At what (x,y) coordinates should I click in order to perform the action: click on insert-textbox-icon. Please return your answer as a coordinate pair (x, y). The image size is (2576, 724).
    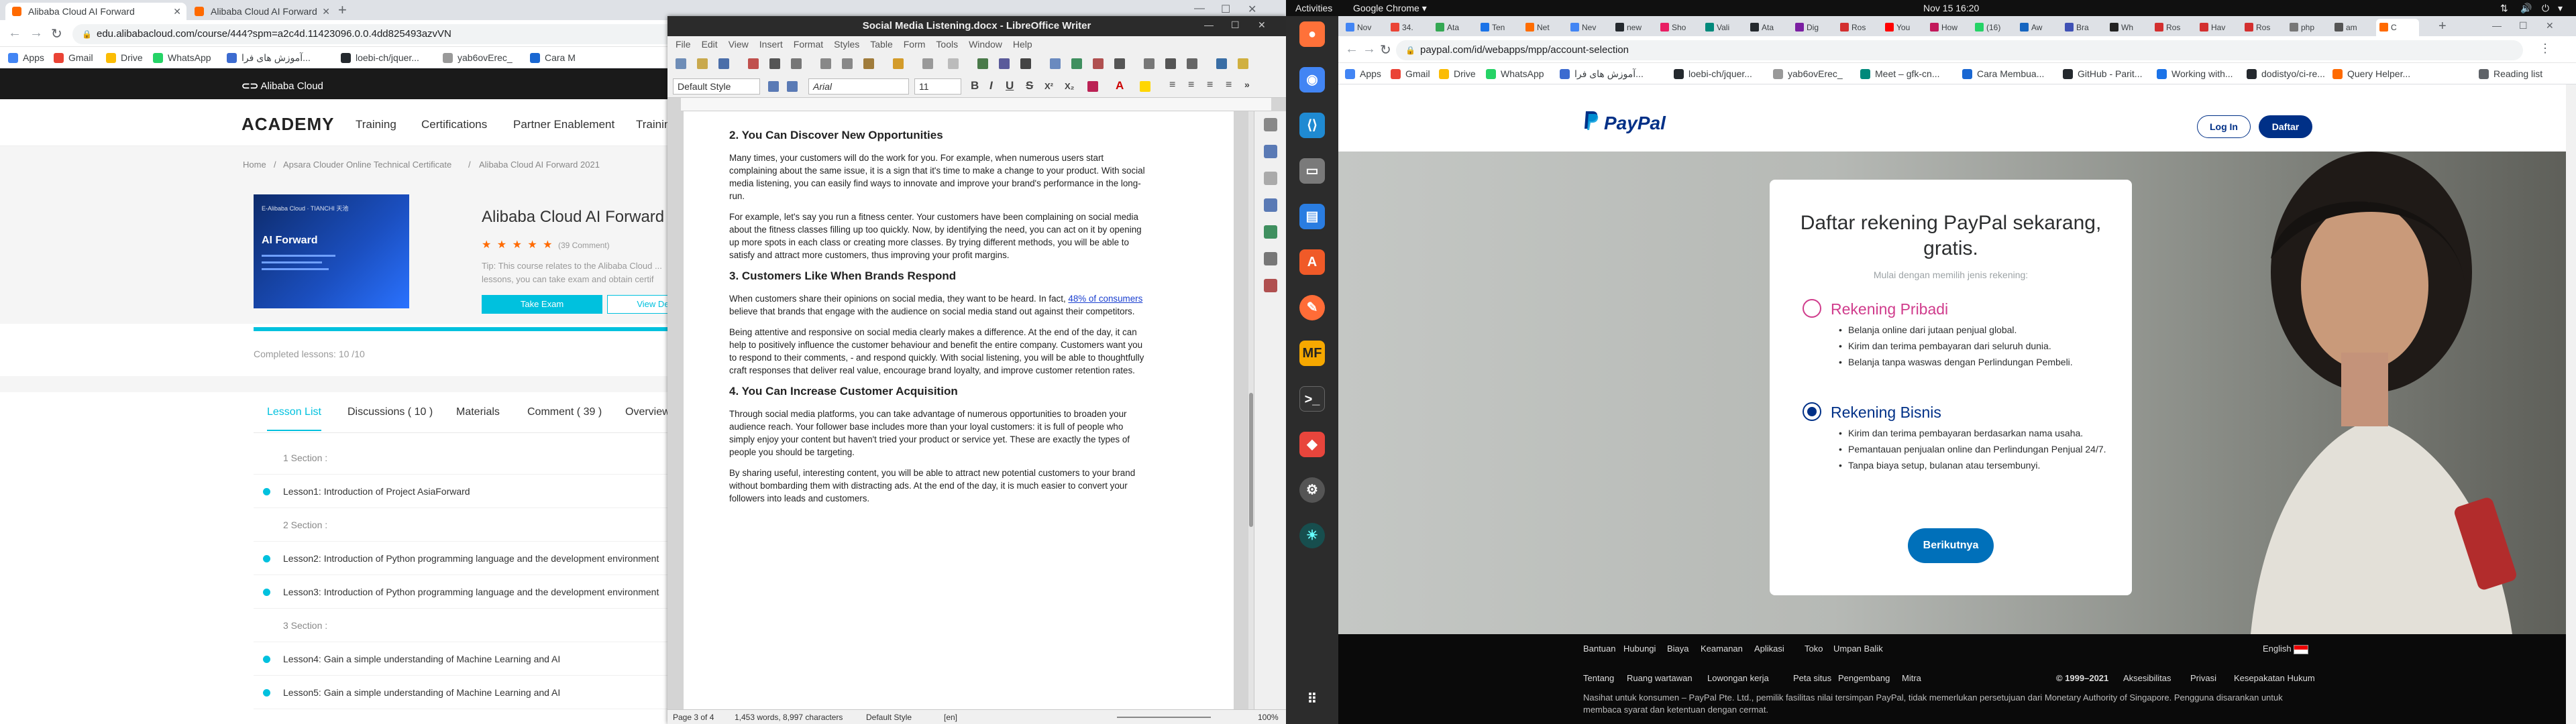
    Looking at the image, I should click on (1119, 63).